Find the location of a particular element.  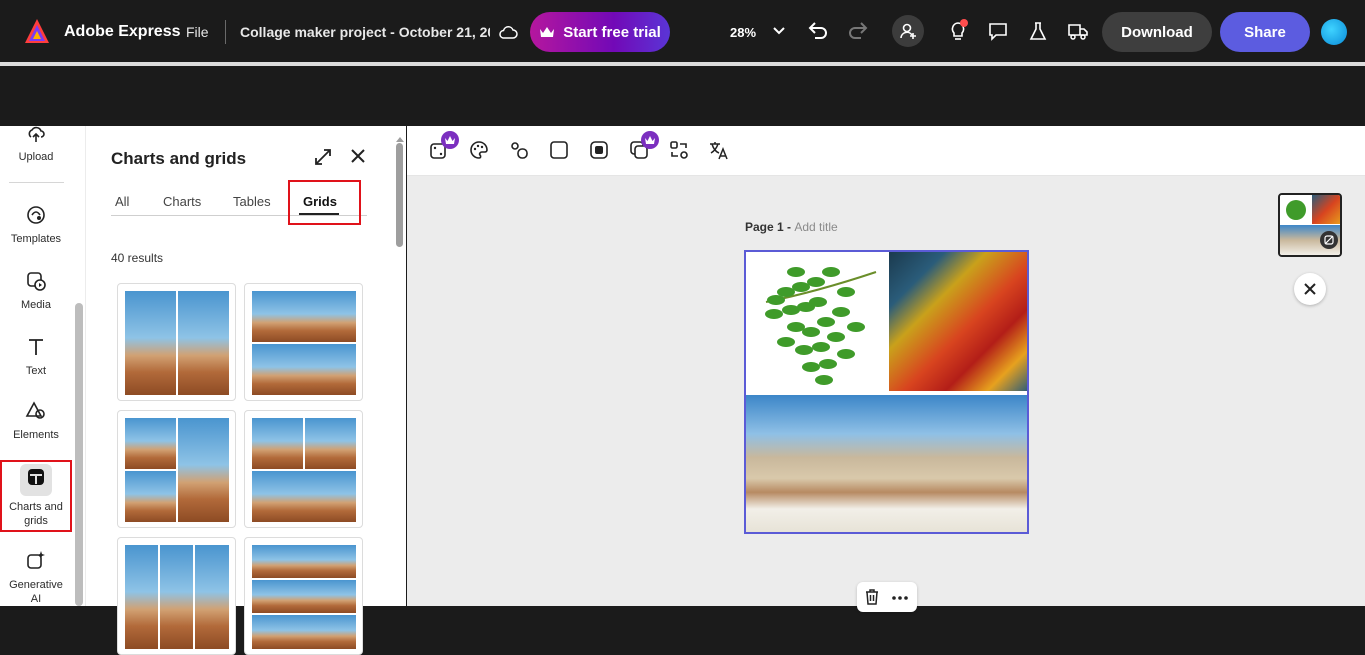

divider is located at coordinates (225, 32).